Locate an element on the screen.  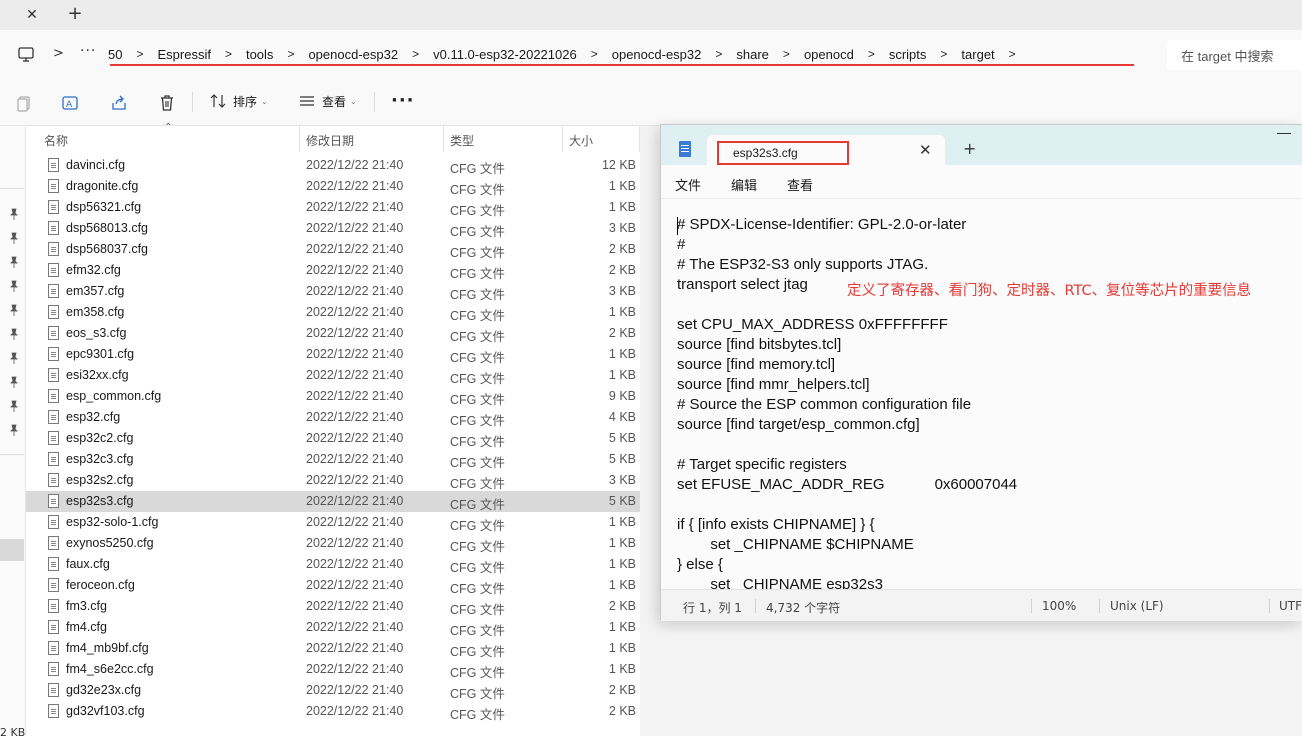
breadcrumb-item: v0.11.0-esp32-20221026 is located at coordinates (505, 54).